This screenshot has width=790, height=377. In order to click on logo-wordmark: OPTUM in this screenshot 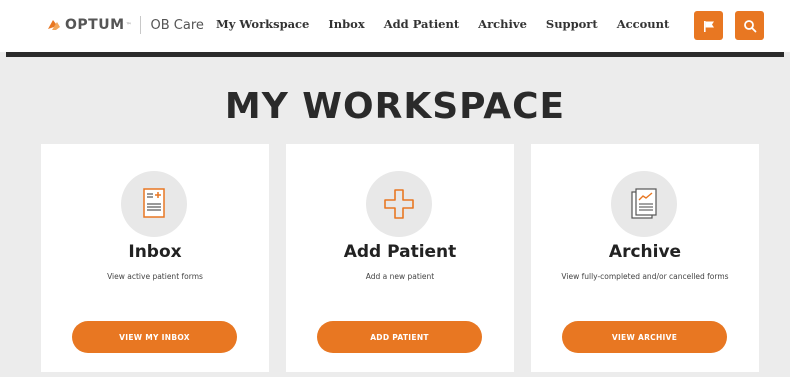, I will do `click(95, 25)`.